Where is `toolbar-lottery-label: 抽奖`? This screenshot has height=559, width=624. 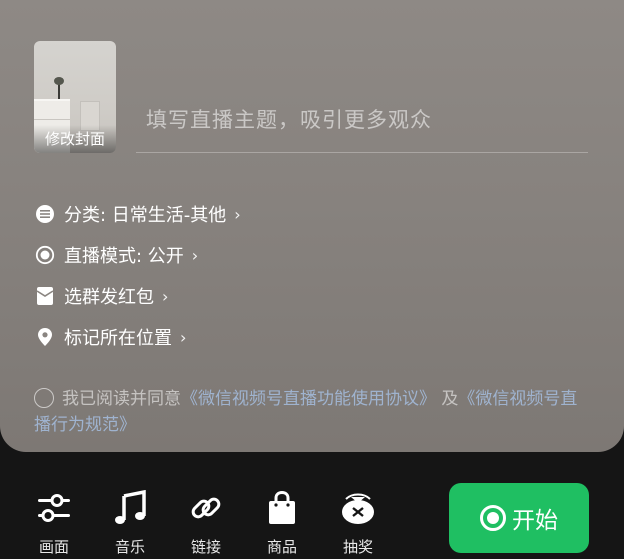
toolbar-lottery-label: 抽奖 is located at coordinates (357, 547).